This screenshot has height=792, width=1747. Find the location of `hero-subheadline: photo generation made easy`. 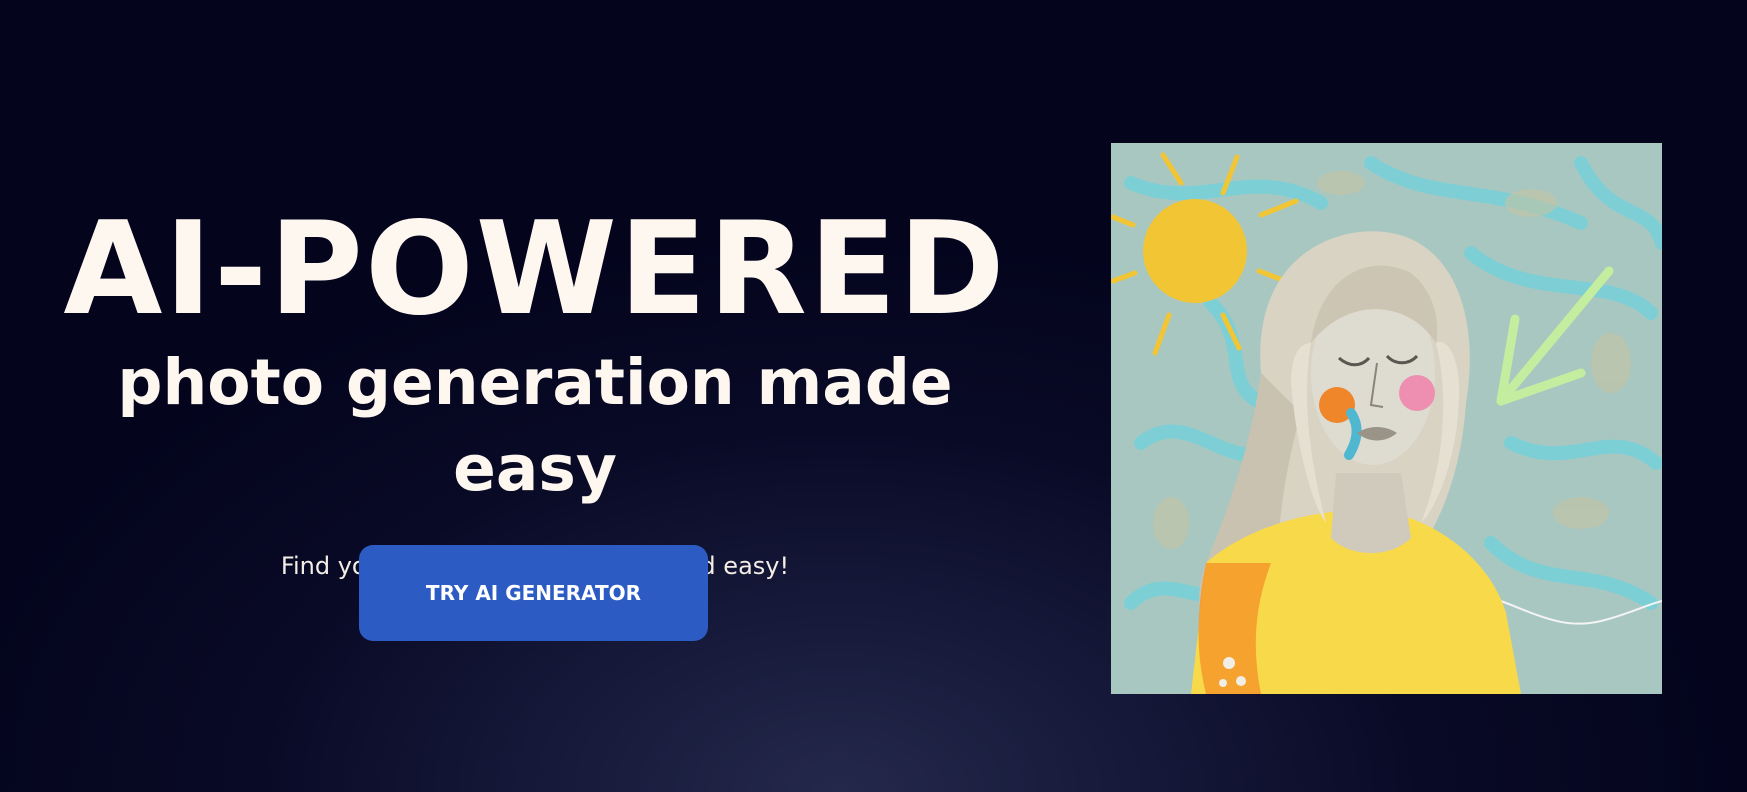

hero-subheadline: photo generation made easy is located at coordinates (535, 425).